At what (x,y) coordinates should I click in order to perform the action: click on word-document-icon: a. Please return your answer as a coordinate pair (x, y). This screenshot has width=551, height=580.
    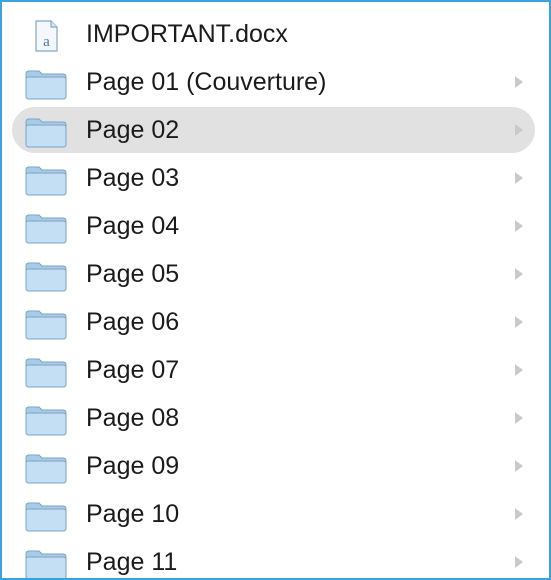
    Looking at the image, I should click on (46, 36).